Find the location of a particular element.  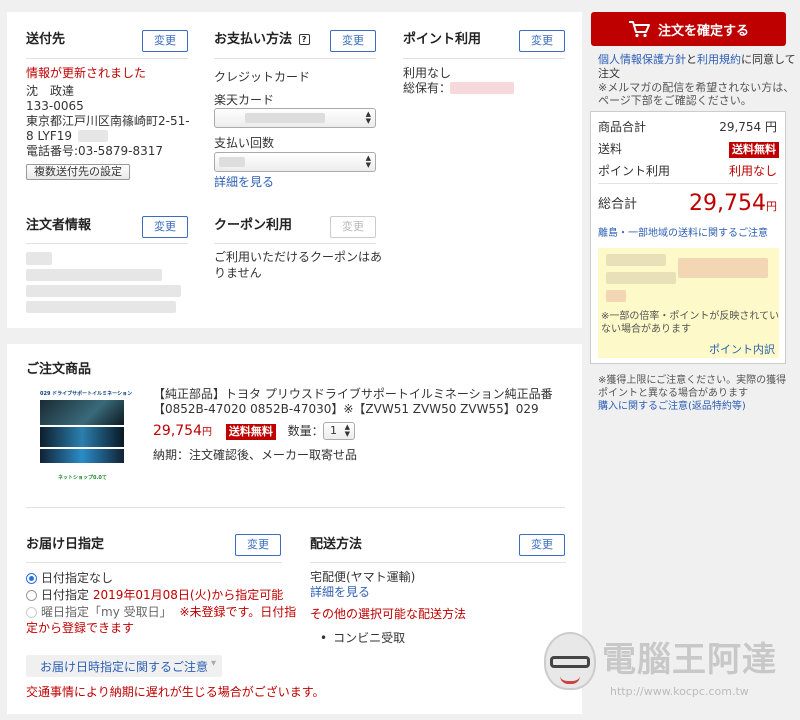

redacted-orderer-name is located at coordinates (39, 258).